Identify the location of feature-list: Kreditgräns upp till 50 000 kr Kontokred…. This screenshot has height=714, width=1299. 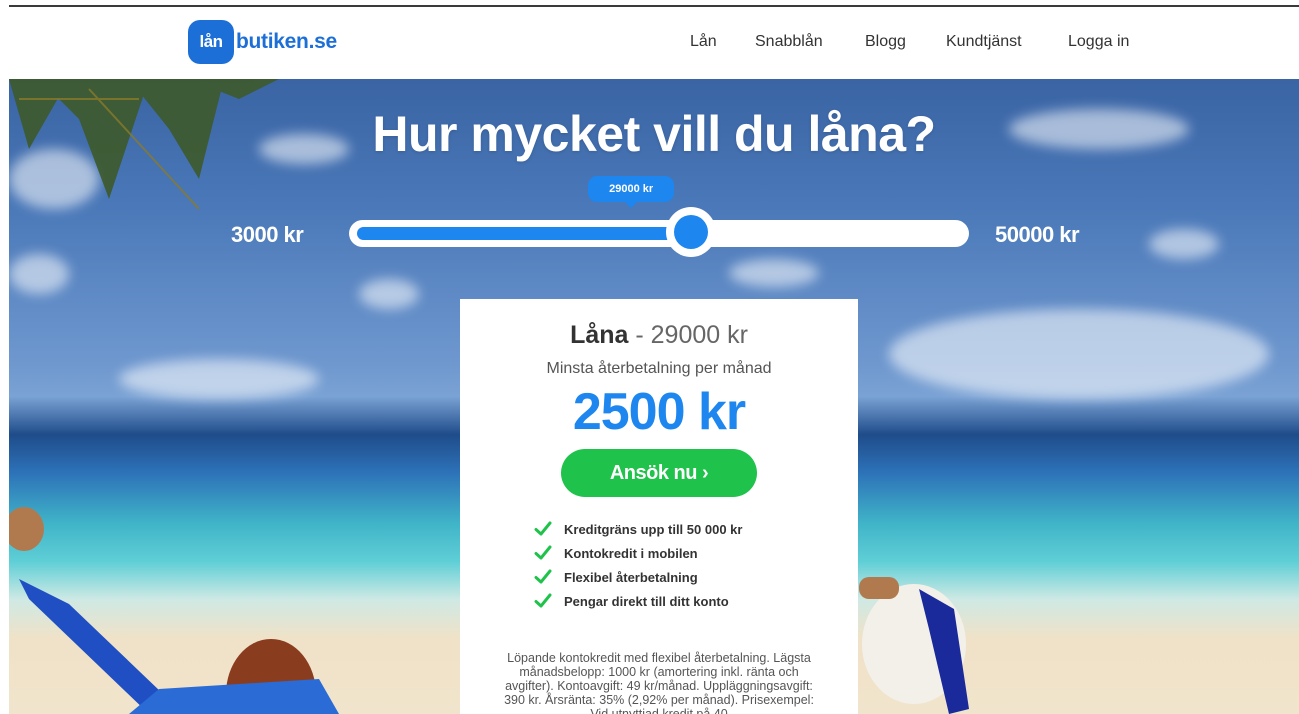
(696, 565).